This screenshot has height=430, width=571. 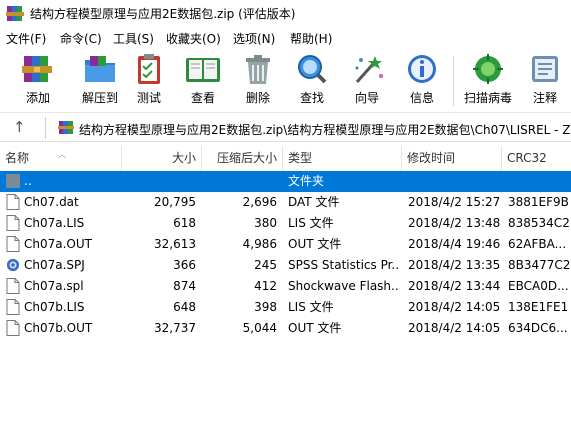 What do you see at coordinates (452, 158) in the screenshot?
I see `column-header-modified: 修改时间` at bounding box center [452, 158].